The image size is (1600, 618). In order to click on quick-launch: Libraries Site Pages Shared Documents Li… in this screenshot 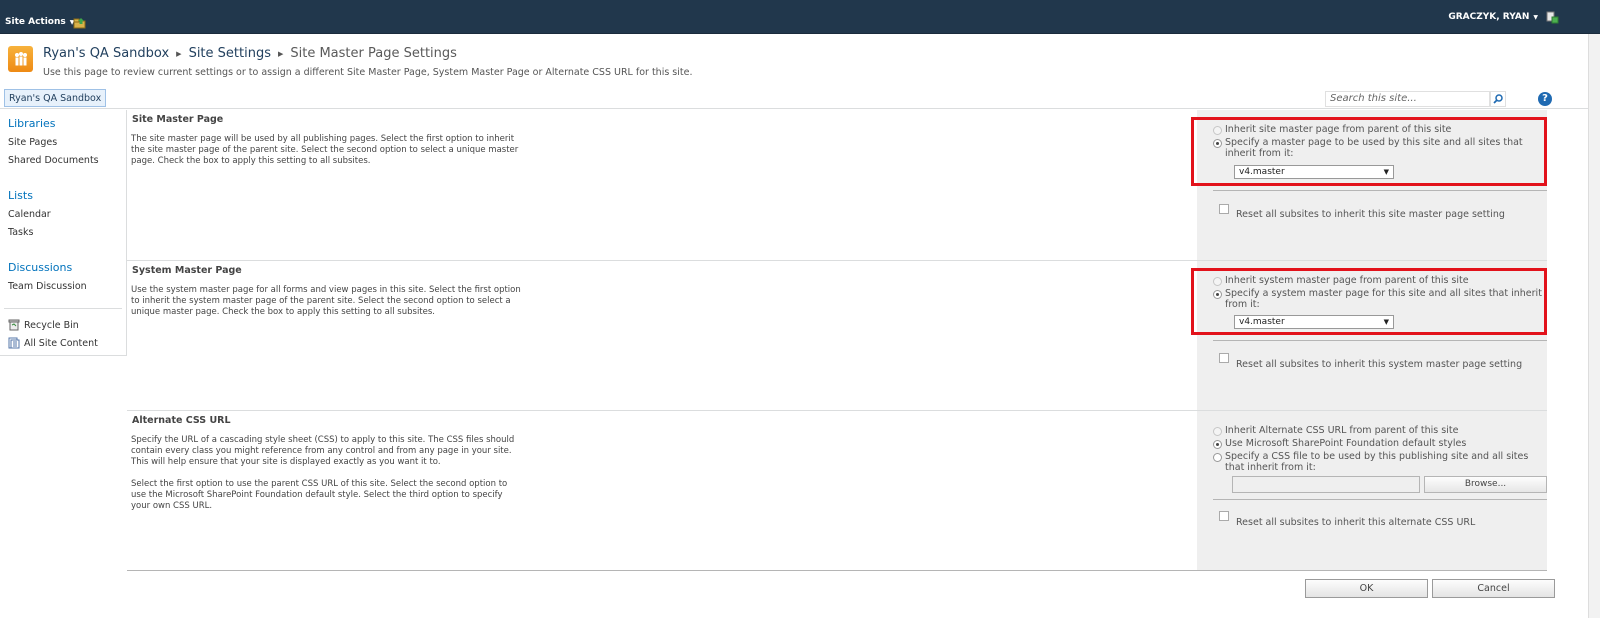, I will do `click(63, 233)`.